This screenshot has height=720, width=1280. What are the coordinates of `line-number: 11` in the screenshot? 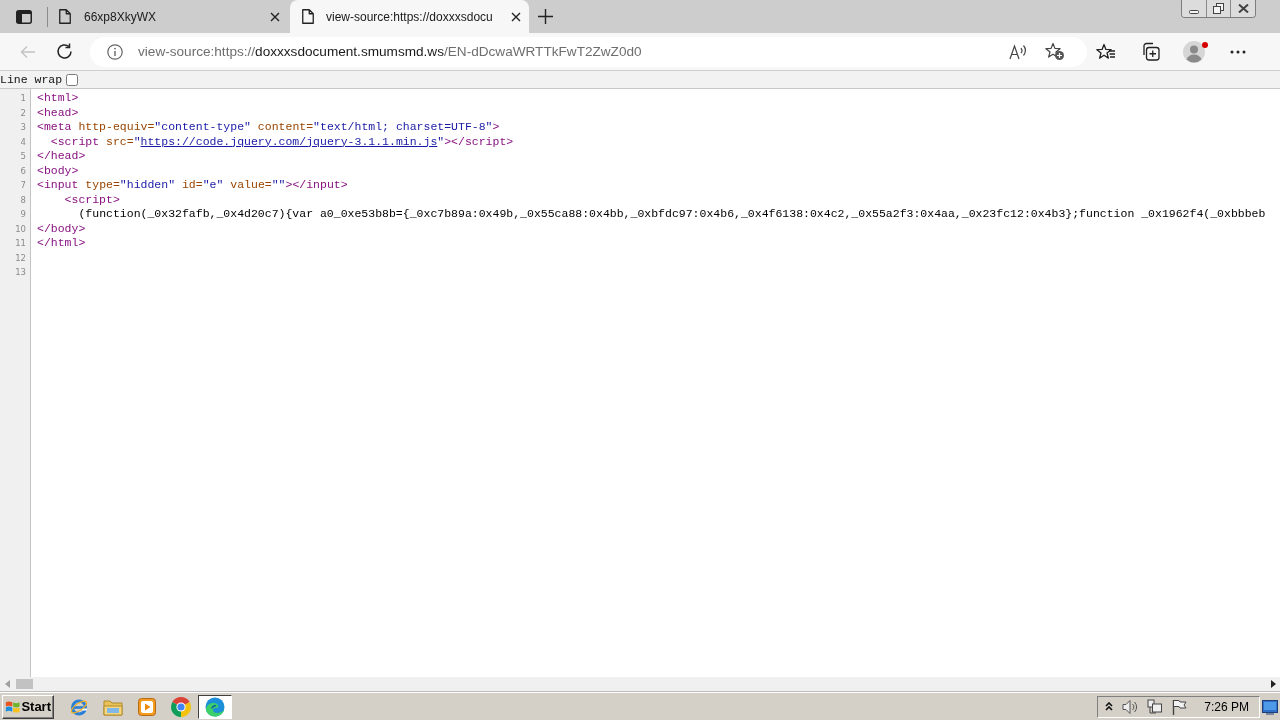 It's located at (20, 243).